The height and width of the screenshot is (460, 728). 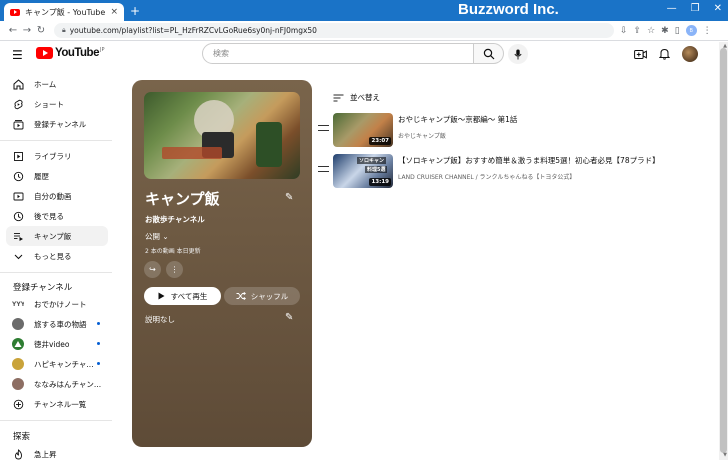 What do you see at coordinates (57, 176) in the screenshot?
I see `sidebar-item-history: 履歴` at bounding box center [57, 176].